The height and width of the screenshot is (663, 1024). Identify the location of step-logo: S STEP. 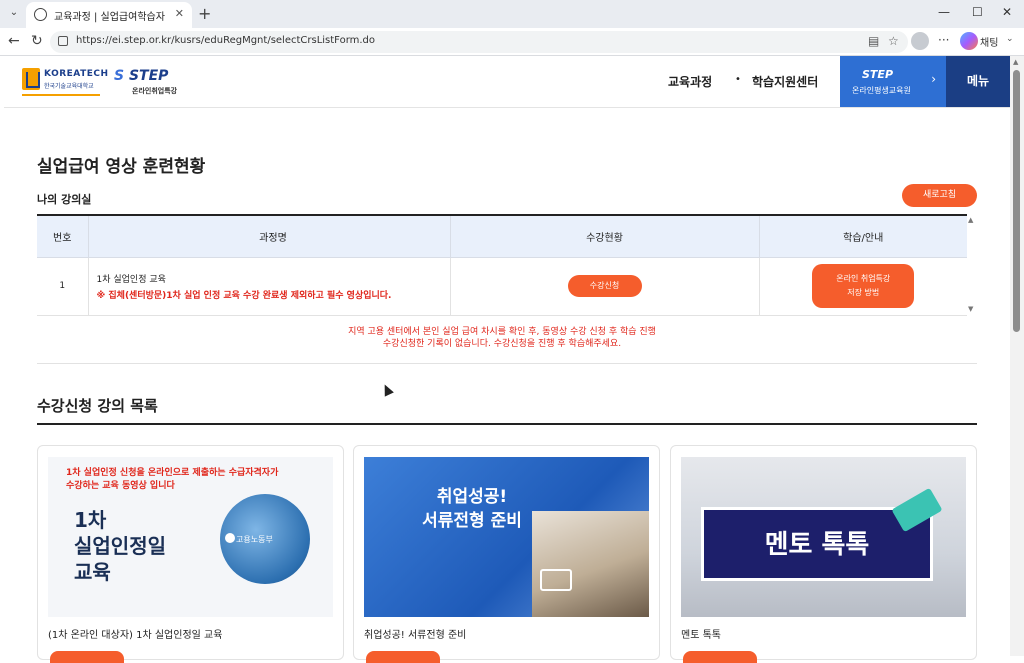
(141, 76).